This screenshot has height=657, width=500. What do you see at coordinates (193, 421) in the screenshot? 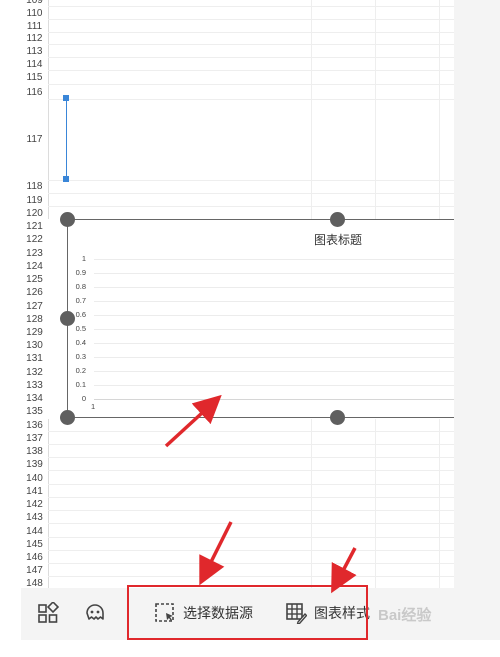
I see `annotation-arrow-chart` at bounding box center [193, 421].